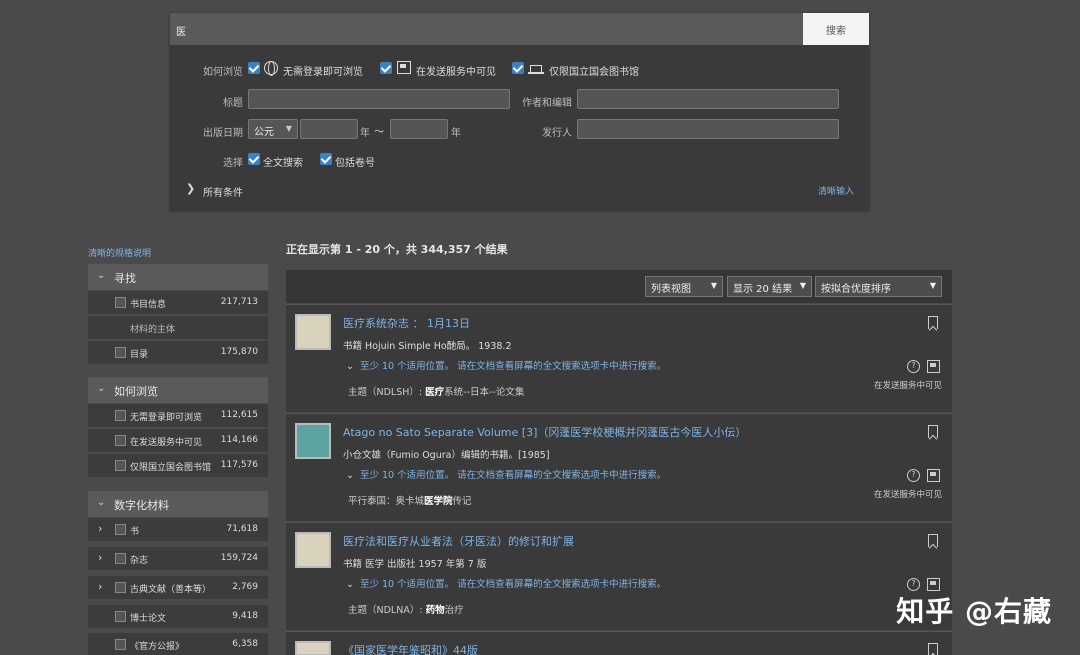 The image size is (1080, 655). I want to click on fulltext-checkbox, so click(254, 159).